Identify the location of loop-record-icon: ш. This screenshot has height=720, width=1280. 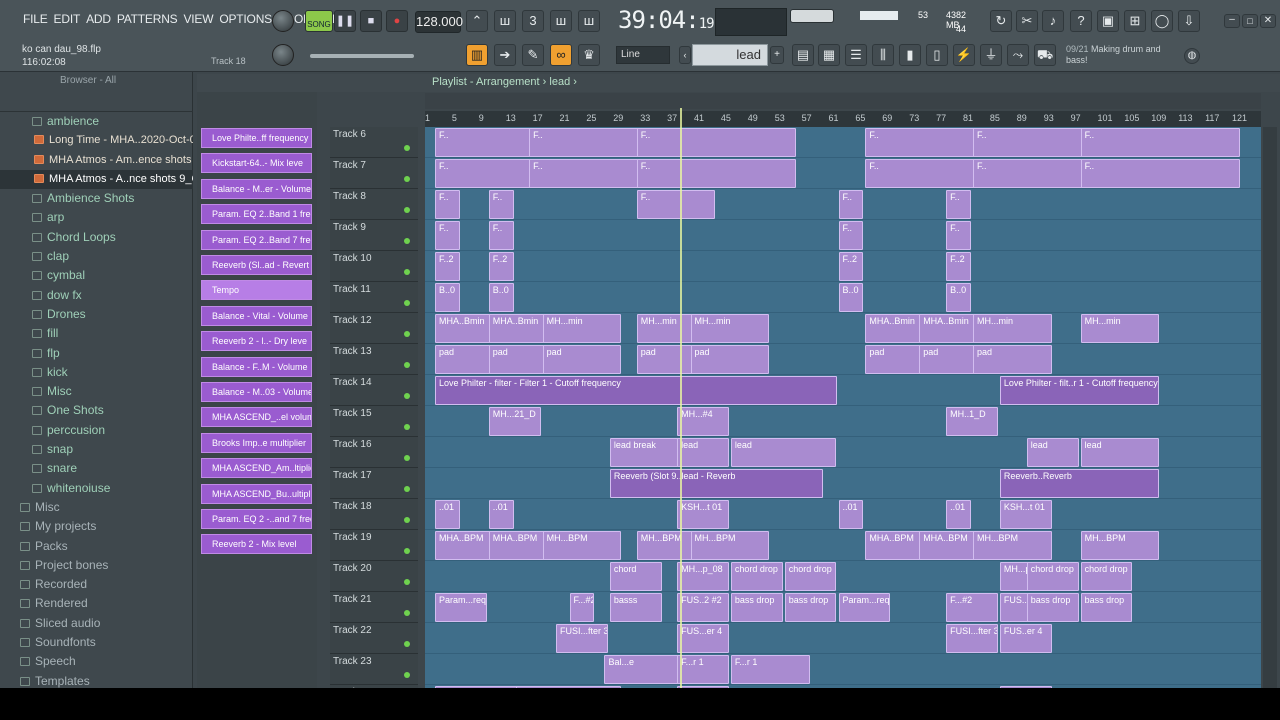
(589, 21).